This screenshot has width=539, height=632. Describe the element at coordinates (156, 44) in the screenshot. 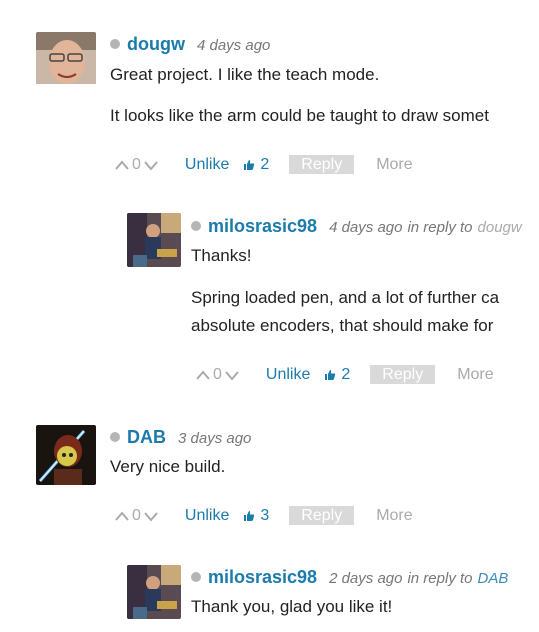

I see `author-name: dougw` at that location.